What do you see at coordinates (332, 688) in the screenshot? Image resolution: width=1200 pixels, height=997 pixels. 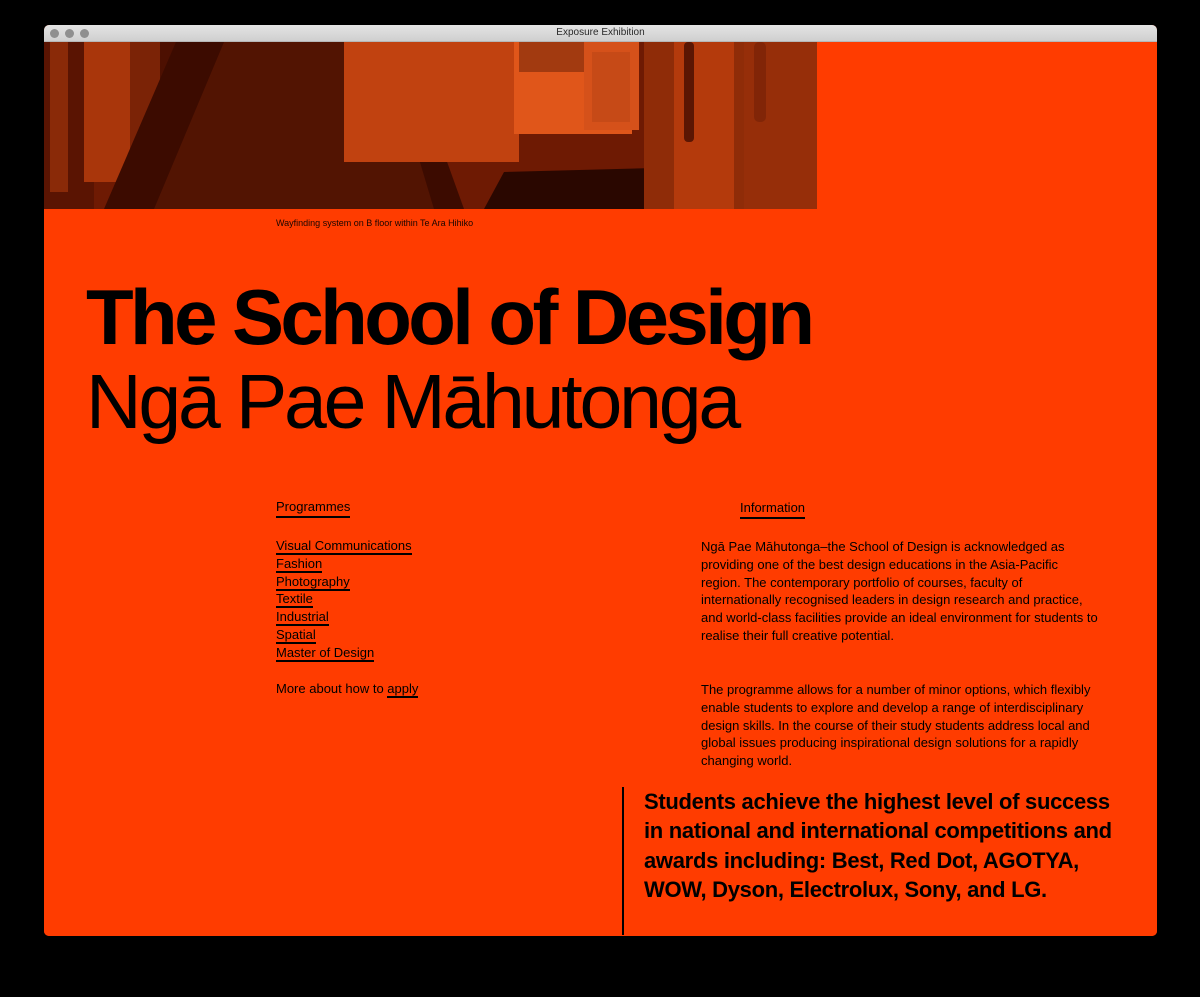 I see `apply-prefix: More about how to` at bounding box center [332, 688].